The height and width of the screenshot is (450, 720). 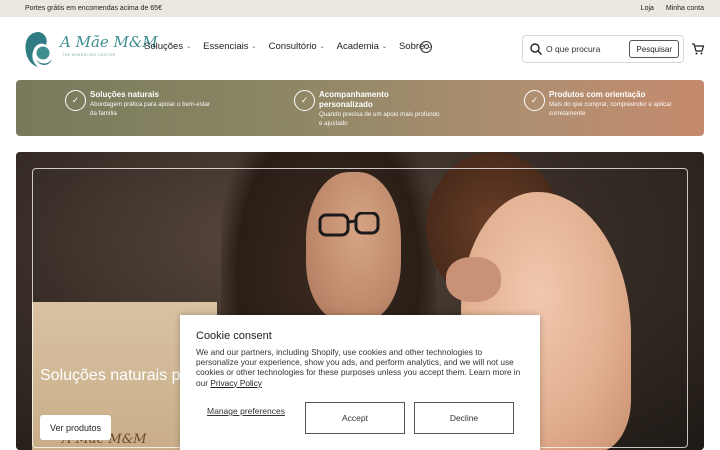 I want to click on cart-icon, so click(x=698, y=49).